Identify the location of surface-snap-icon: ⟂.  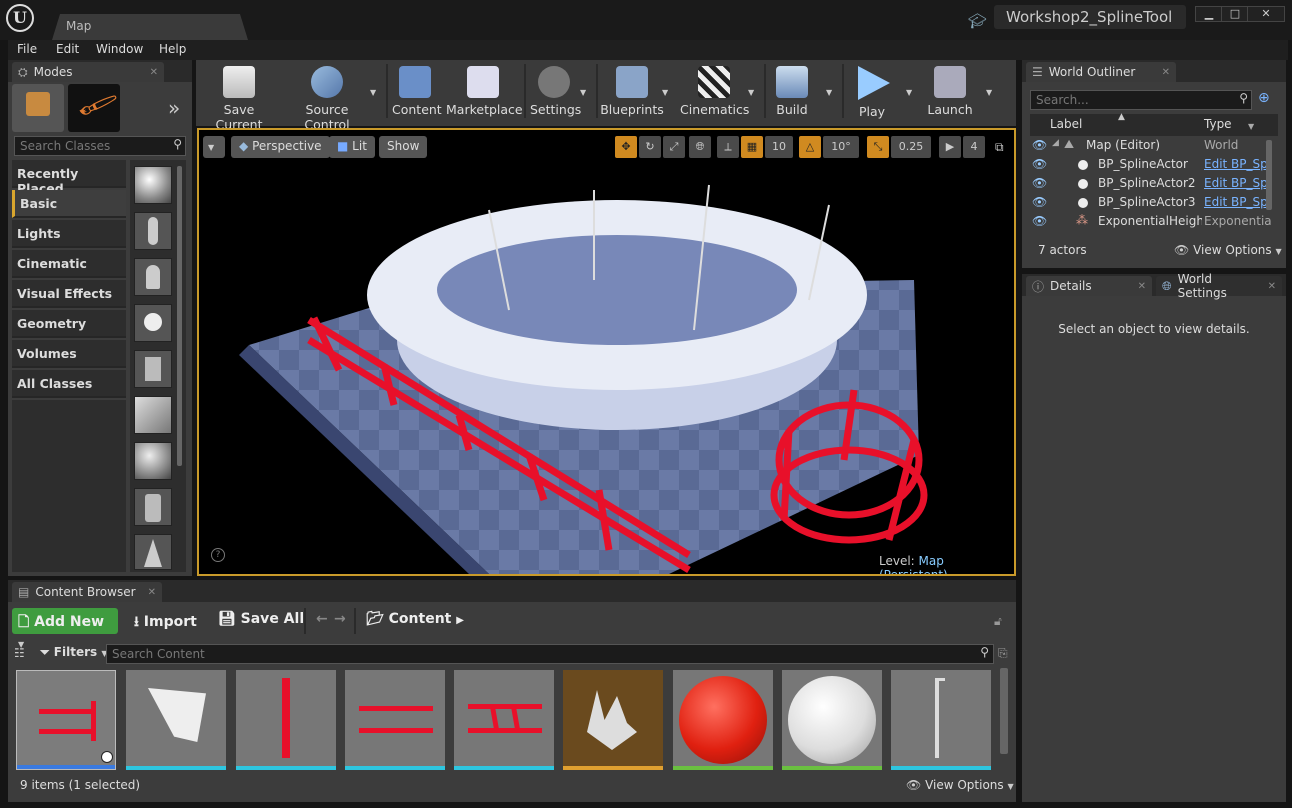
(728, 147).